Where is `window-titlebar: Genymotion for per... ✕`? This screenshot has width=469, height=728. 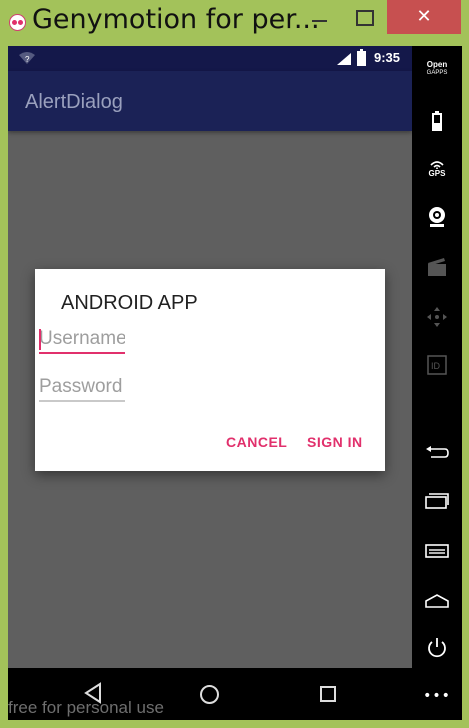
window-titlebar: Genymotion for per... ✕ is located at coordinates (234, 22).